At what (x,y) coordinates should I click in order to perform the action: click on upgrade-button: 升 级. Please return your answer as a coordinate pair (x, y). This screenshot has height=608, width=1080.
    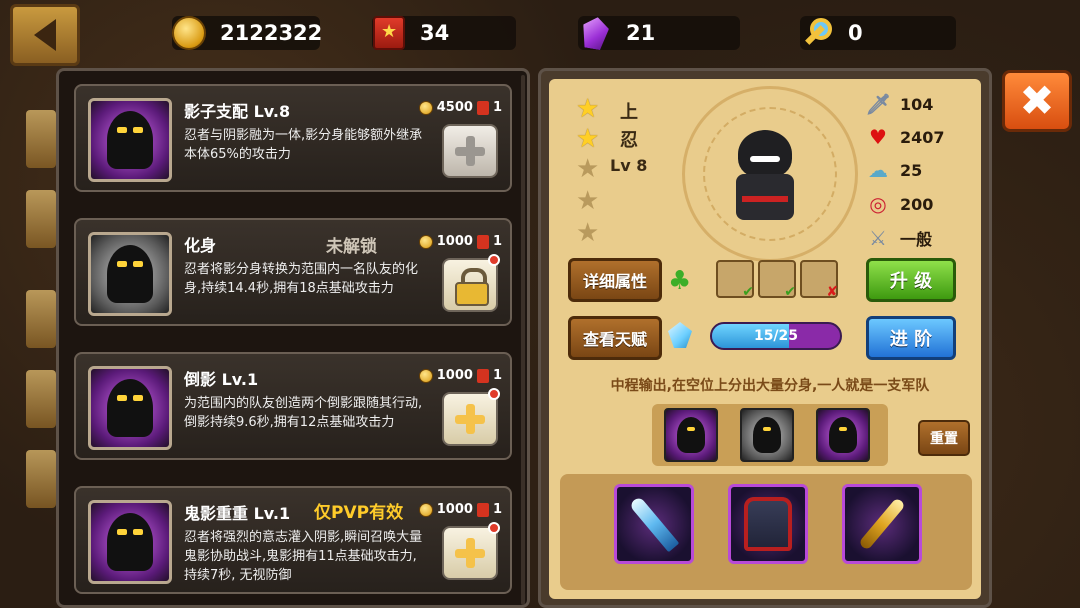
    Looking at the image, I should click on (911, 280).